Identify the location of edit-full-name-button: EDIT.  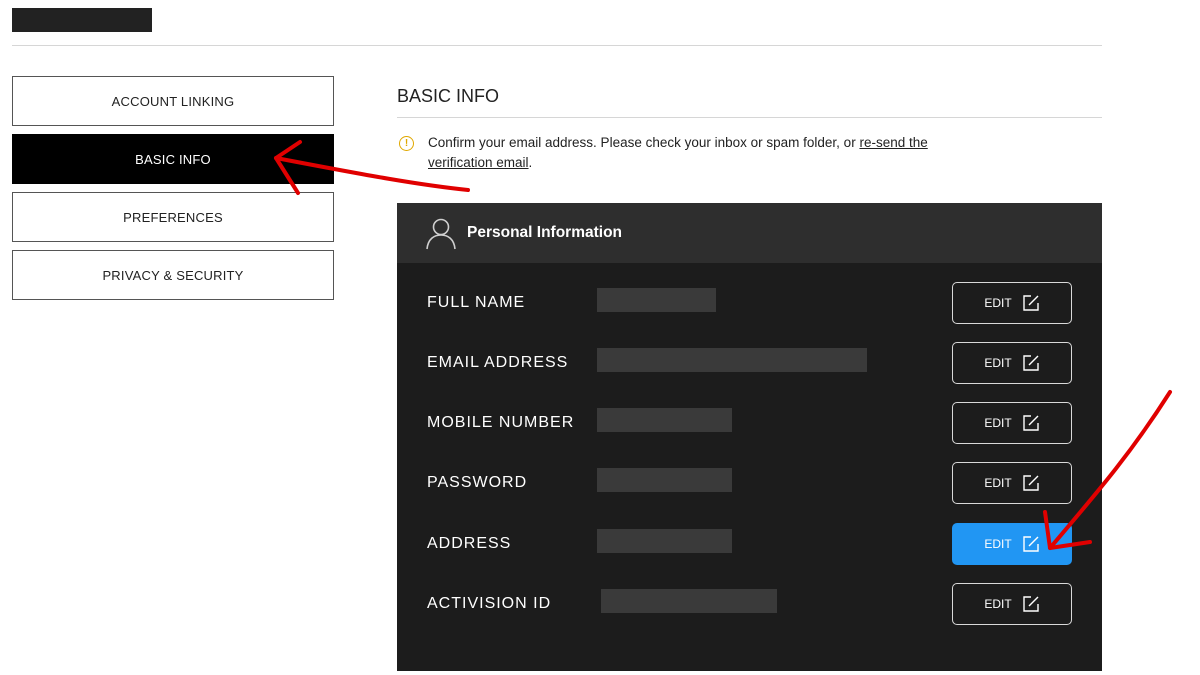
(1012, 303).